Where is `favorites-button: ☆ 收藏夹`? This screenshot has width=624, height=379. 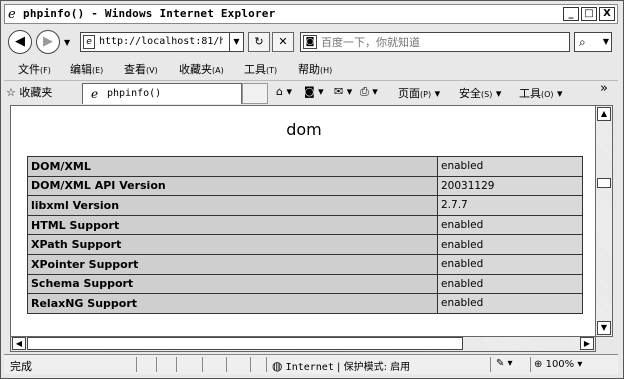 favorites-button: ☆ 收藏夹 is located at coordinates (29, 92).